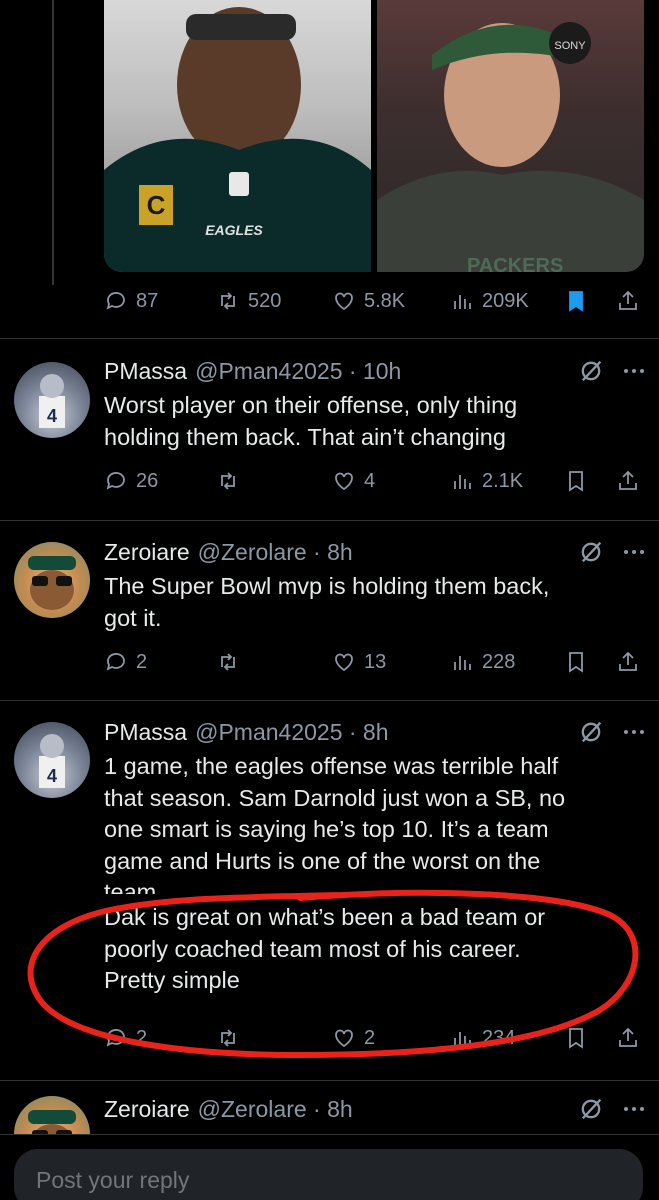 The image size is (659, 1200). I want to click on like-button: 4, so click(353, 481).